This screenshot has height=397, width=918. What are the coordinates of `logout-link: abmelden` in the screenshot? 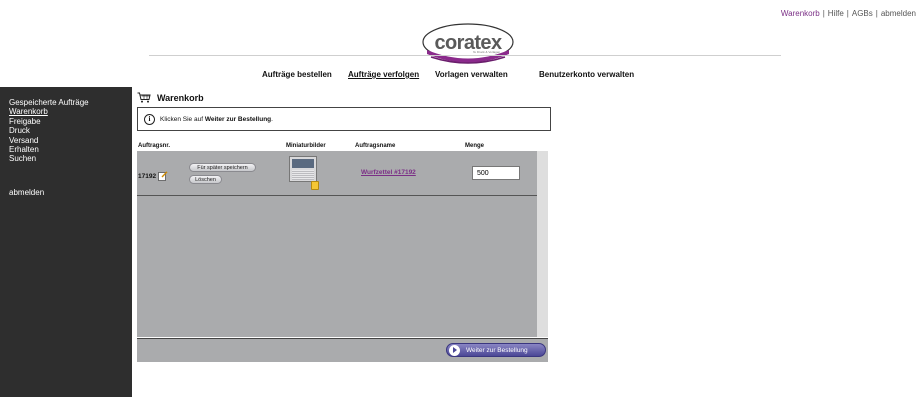 It's located at (898, 13).